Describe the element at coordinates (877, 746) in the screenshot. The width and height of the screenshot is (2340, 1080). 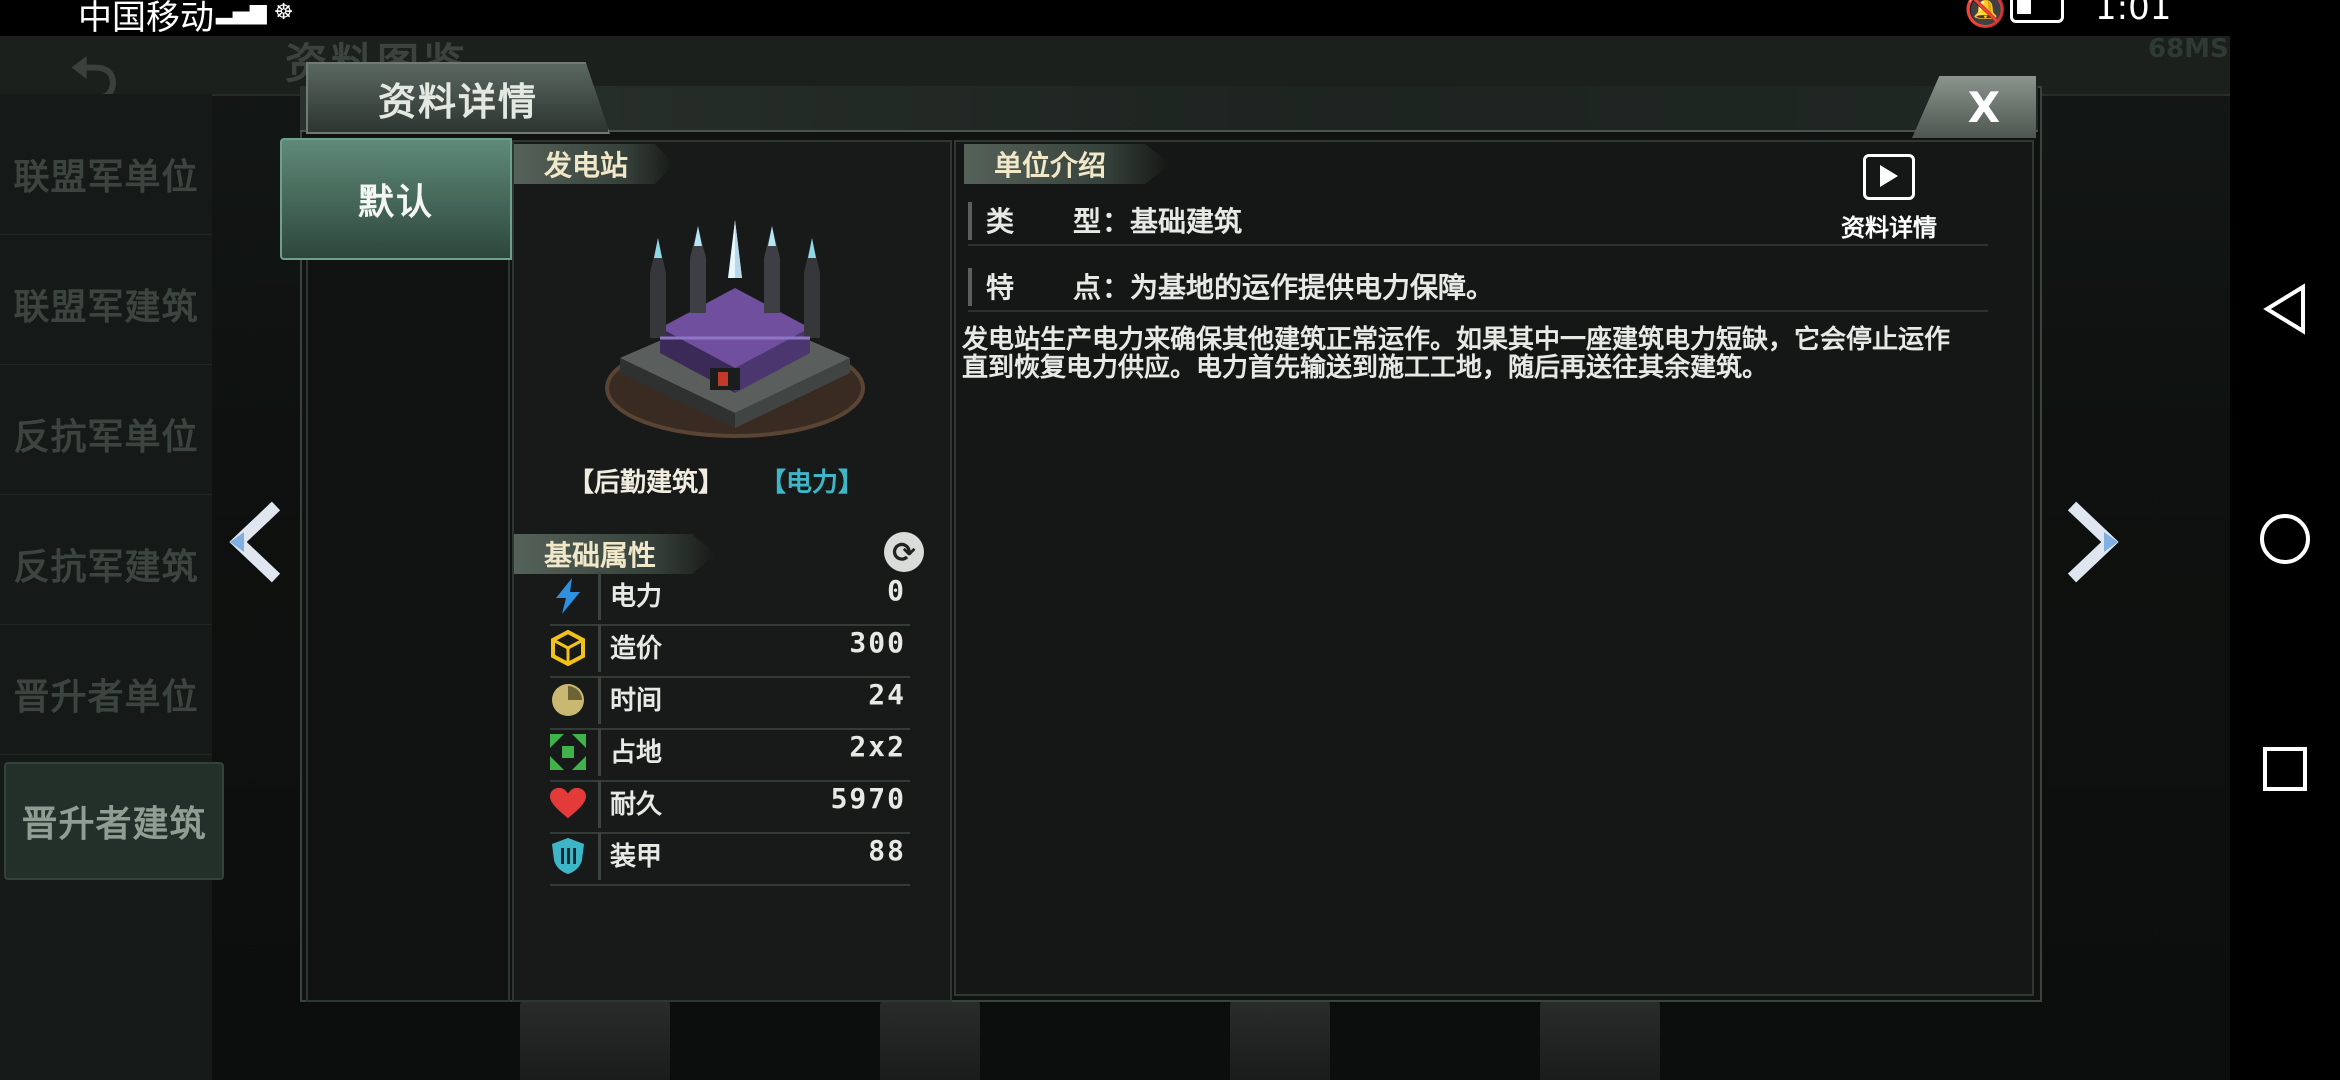
I see `stat-value: 2x2` at that location.